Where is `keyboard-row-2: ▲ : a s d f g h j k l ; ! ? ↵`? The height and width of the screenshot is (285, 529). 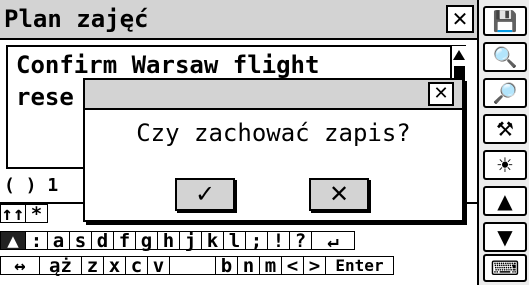
keyboard-row-2: ▲ : a s d f g h j k l ; ! ? ↵ is located at coordinates (238, 241).